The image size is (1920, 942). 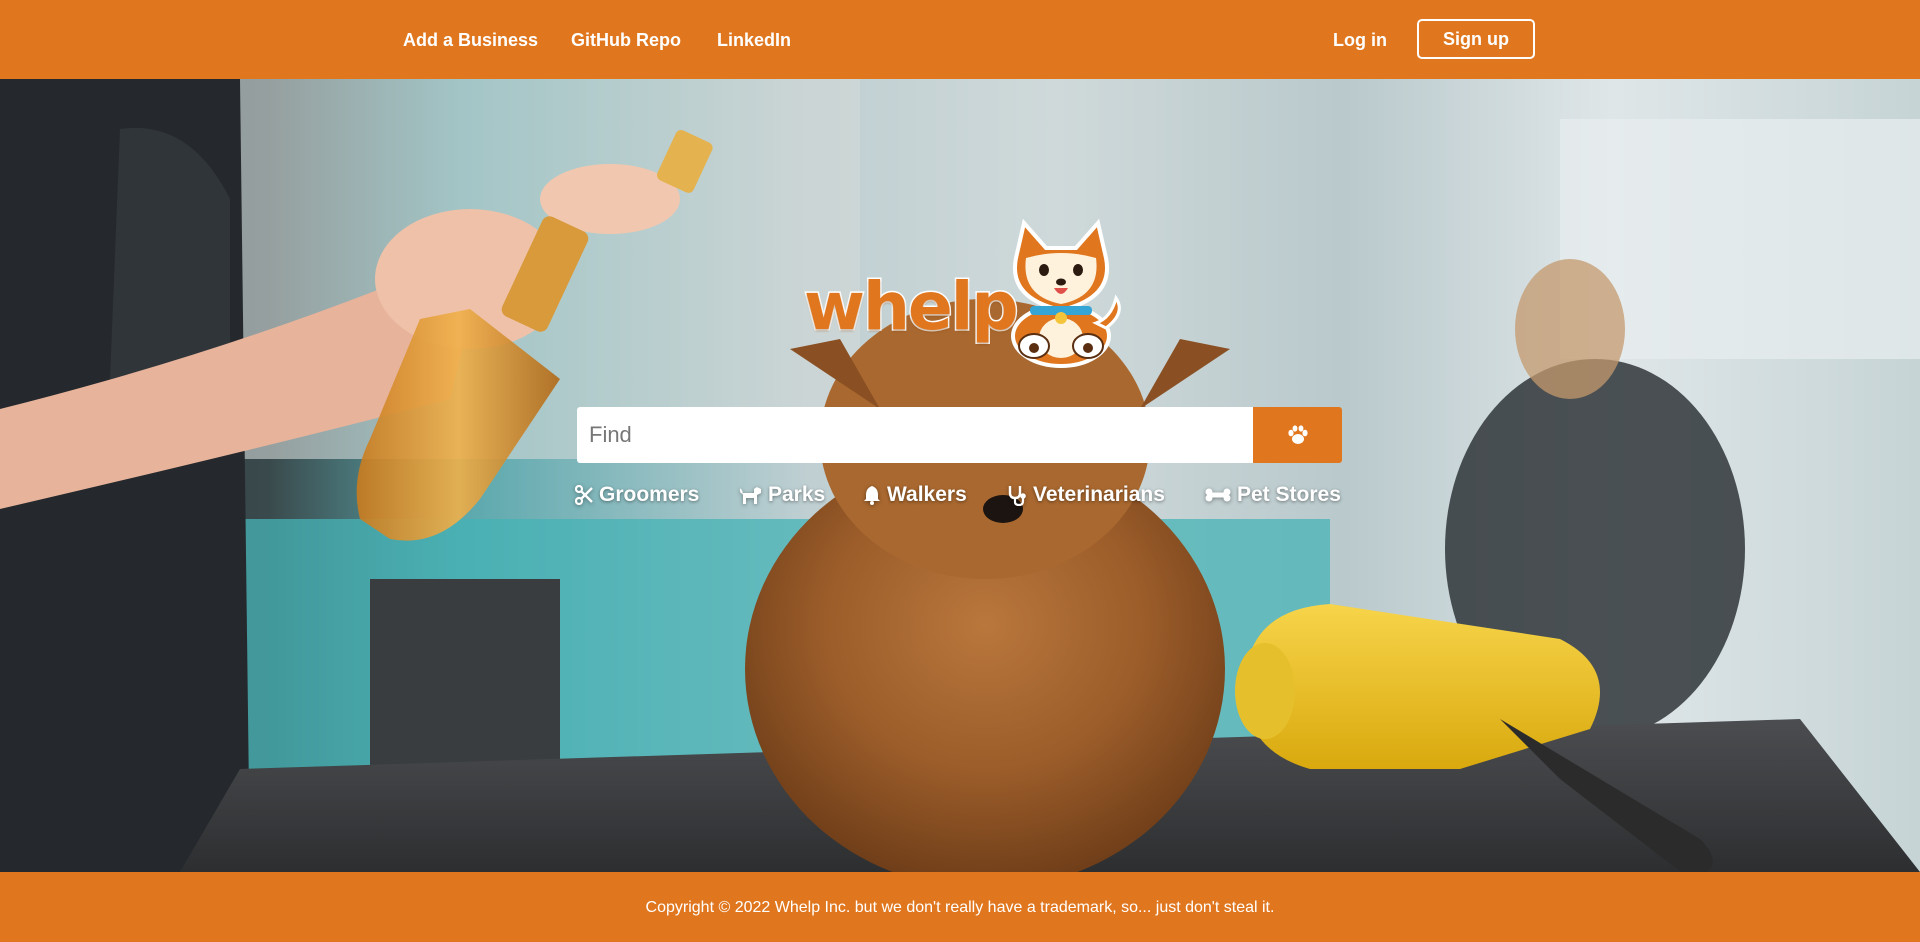 I want to click on category-groomers: Groomers, so click(x=637, y=495).